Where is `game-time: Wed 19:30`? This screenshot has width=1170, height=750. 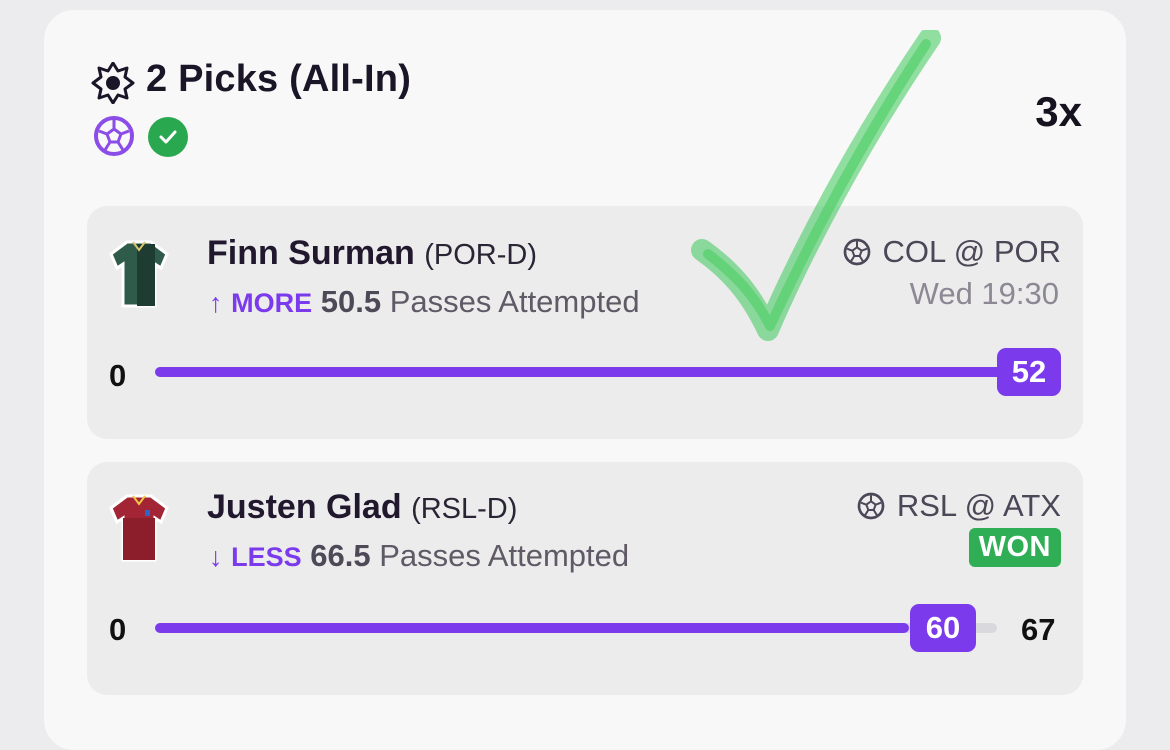
game-time: Wed 19:30 is located at coordinates (984, 293).